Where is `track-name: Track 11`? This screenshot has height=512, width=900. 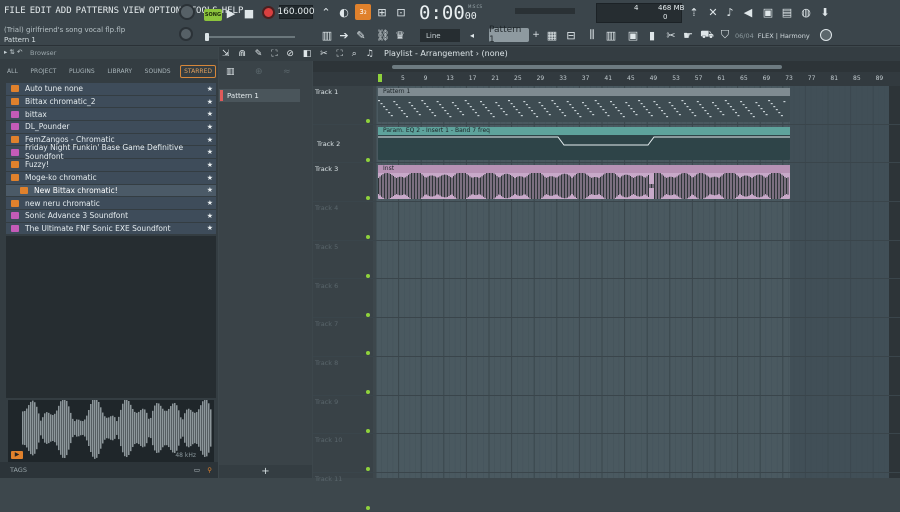 track-name: Track 11 is located at coordinates (328, 479).